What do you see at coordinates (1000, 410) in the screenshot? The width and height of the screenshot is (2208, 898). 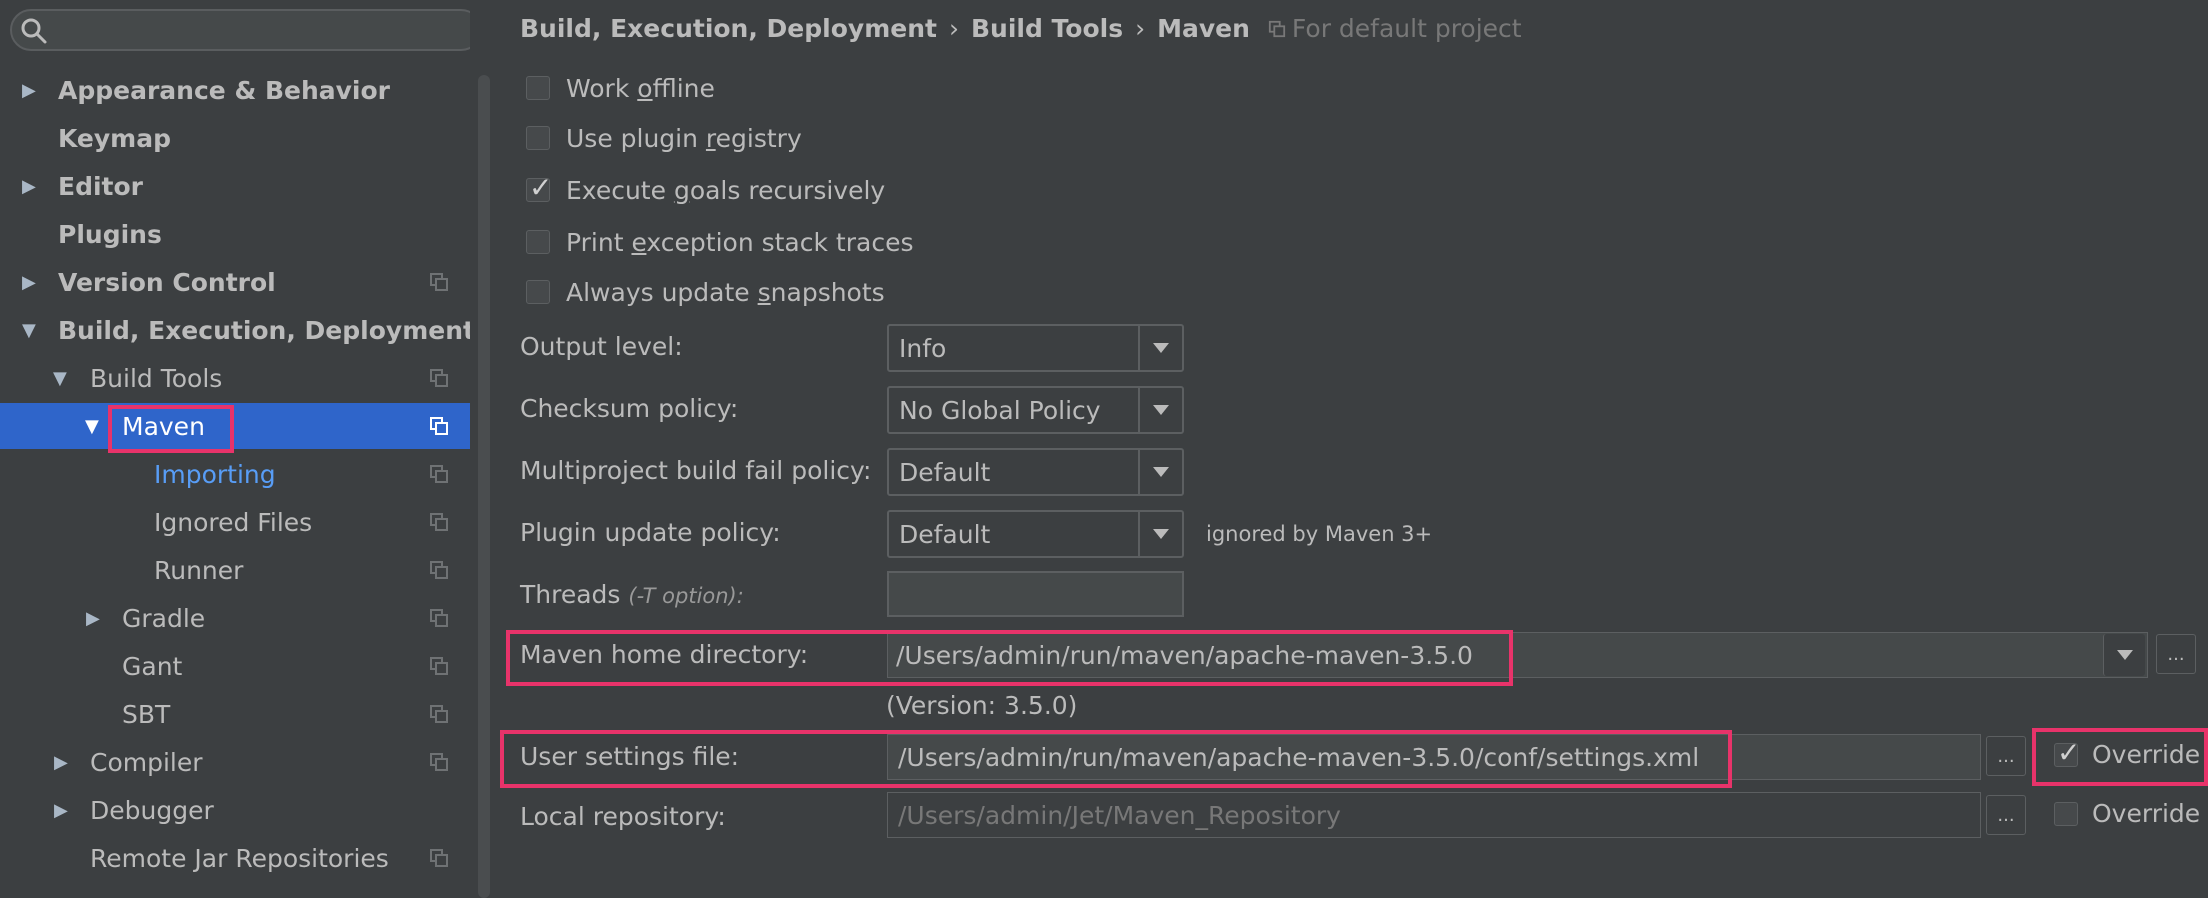 I see `checksum-policy-value: No Global Policy` at bounding box center [1000, 410].